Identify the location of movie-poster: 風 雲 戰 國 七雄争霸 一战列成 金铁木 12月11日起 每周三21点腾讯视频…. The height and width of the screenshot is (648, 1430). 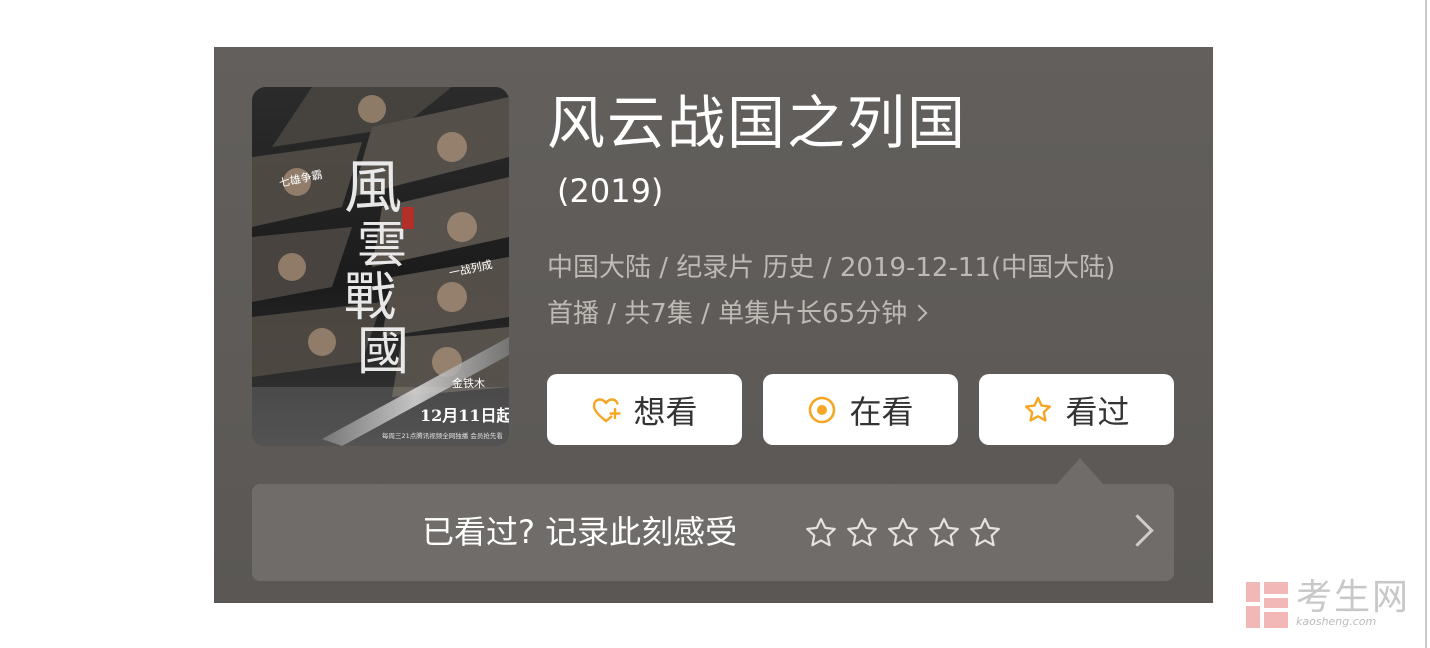
(380, 266).